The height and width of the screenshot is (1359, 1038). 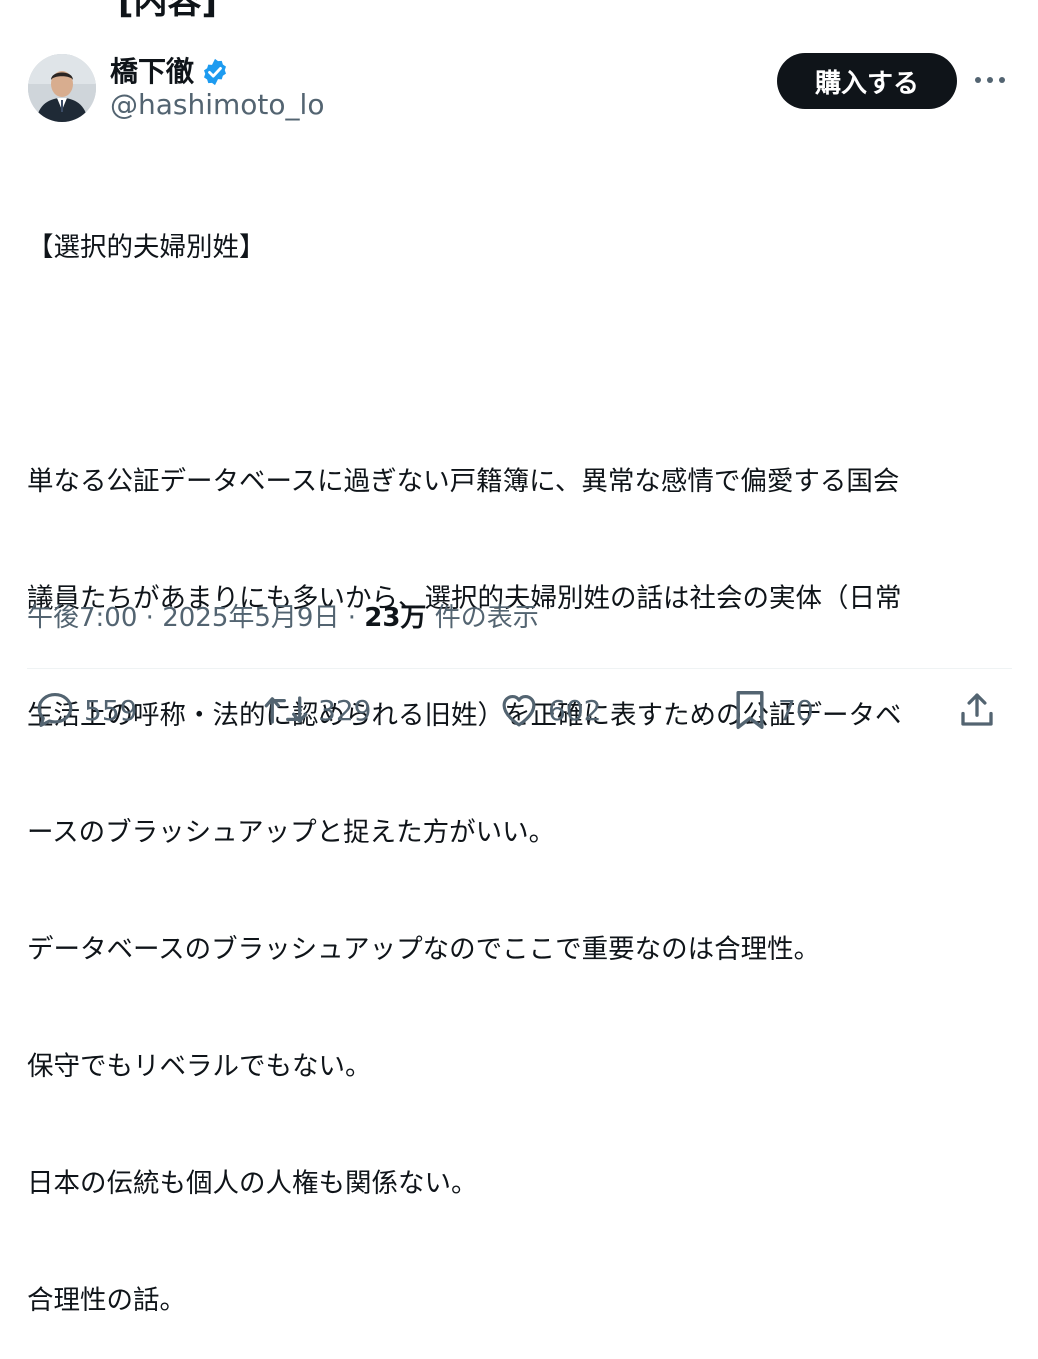 I want to click on reply-count: 559, so click(x=111, y=710).